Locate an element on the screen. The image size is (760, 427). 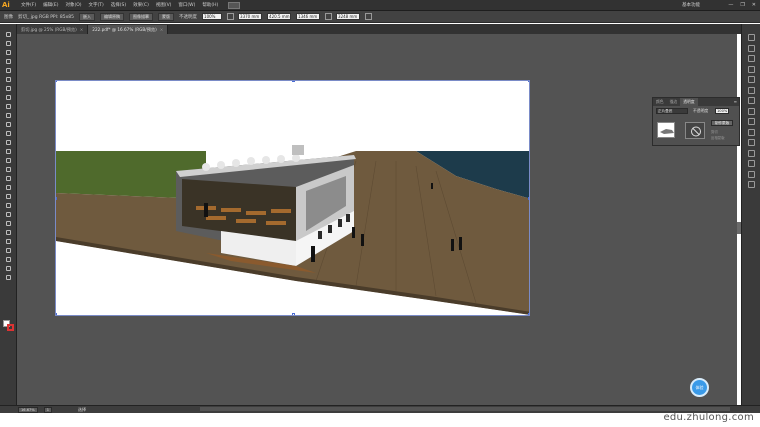
edit-original-button: 编辑原稿 is located at coordinates (112, 16).